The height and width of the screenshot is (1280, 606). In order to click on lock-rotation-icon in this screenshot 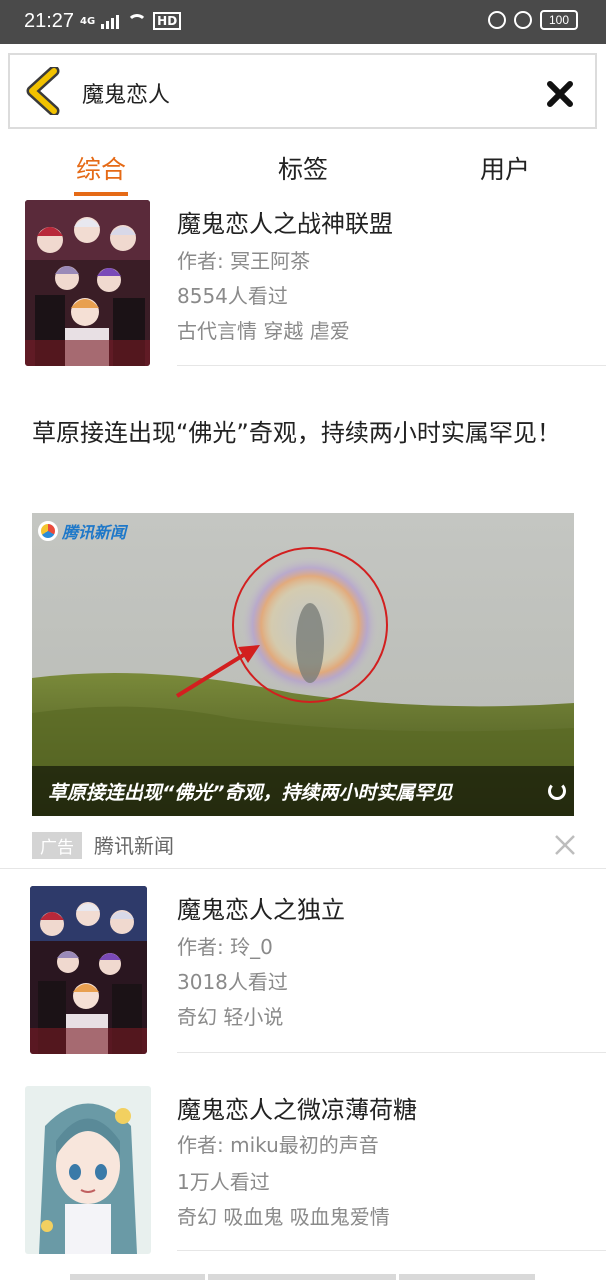, I will do `click(497, 20)`.